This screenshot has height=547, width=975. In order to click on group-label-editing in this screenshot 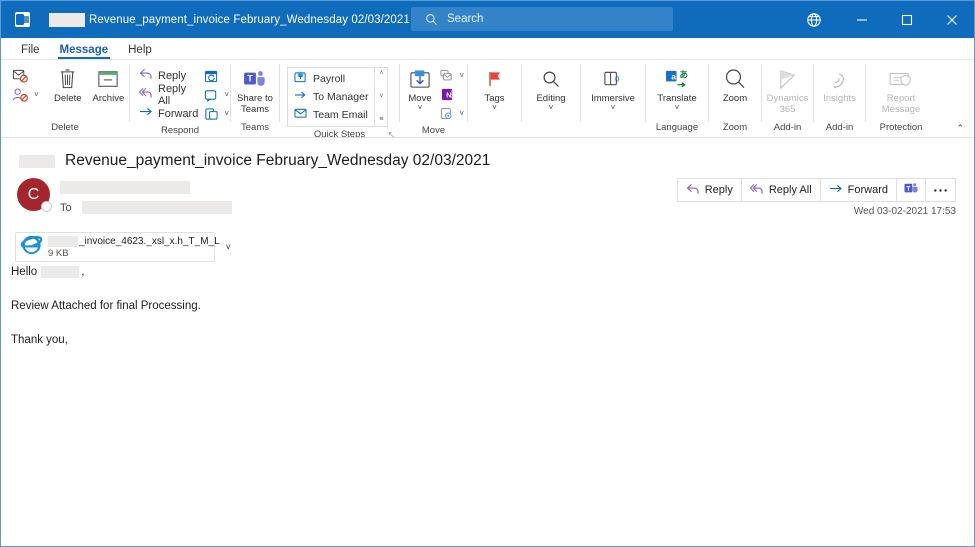, I will do `click(551, 128)`.